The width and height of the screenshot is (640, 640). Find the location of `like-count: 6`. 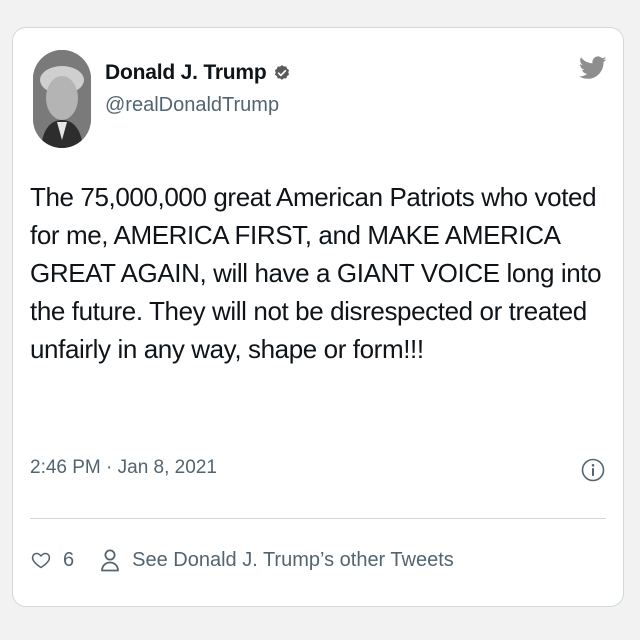

like-count: 6 is located at coordinates (69, 559).